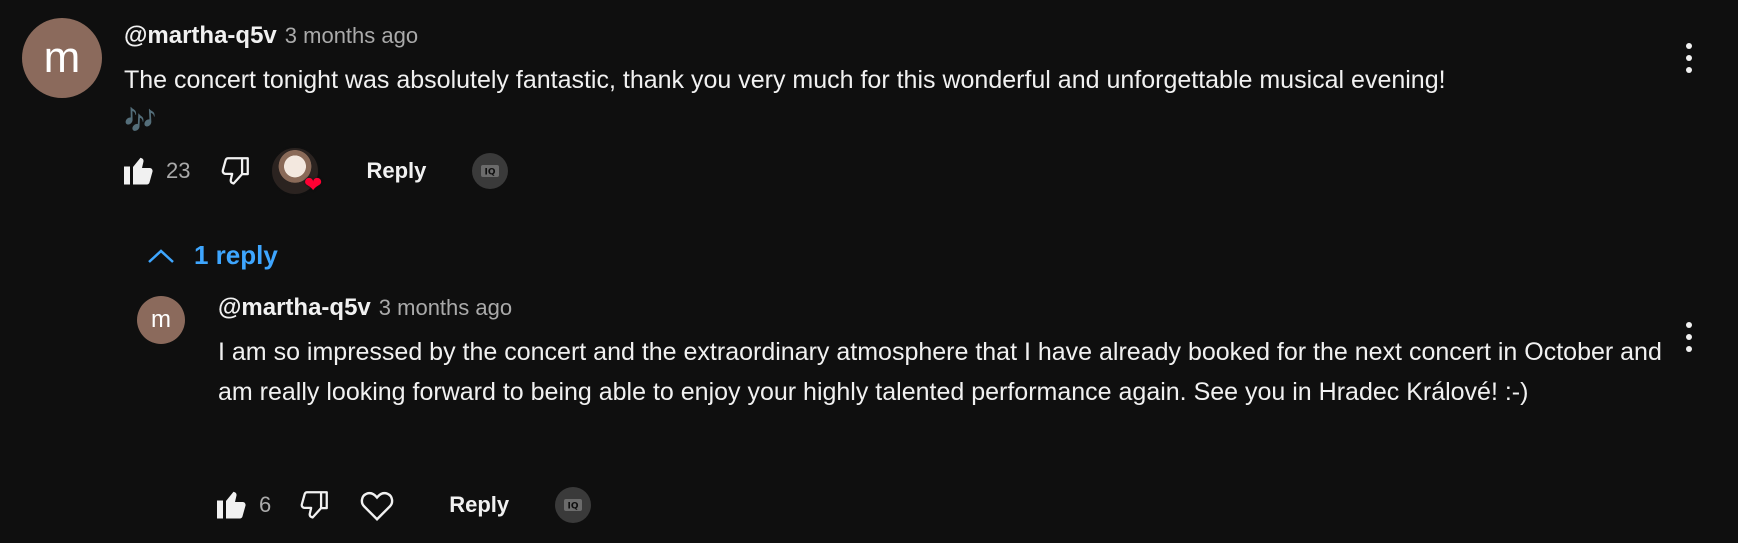 This screenshot has width=1738, height=543. I want to click on reply-time: 3 months ago, so click(445, 308).